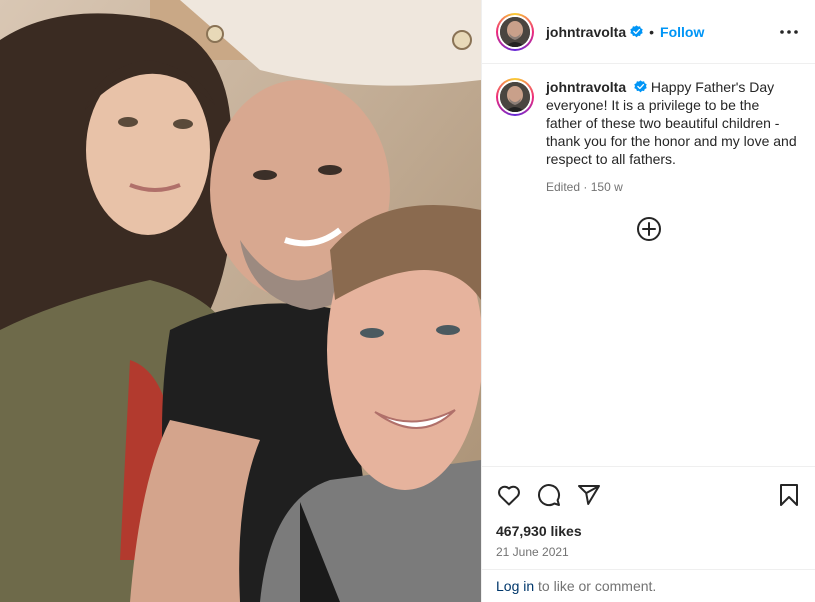 The height and width of the screenshot is (602, 815). Describe the element at coordinates (589, 495) in the screenshot. I see `share-icon` at that location.